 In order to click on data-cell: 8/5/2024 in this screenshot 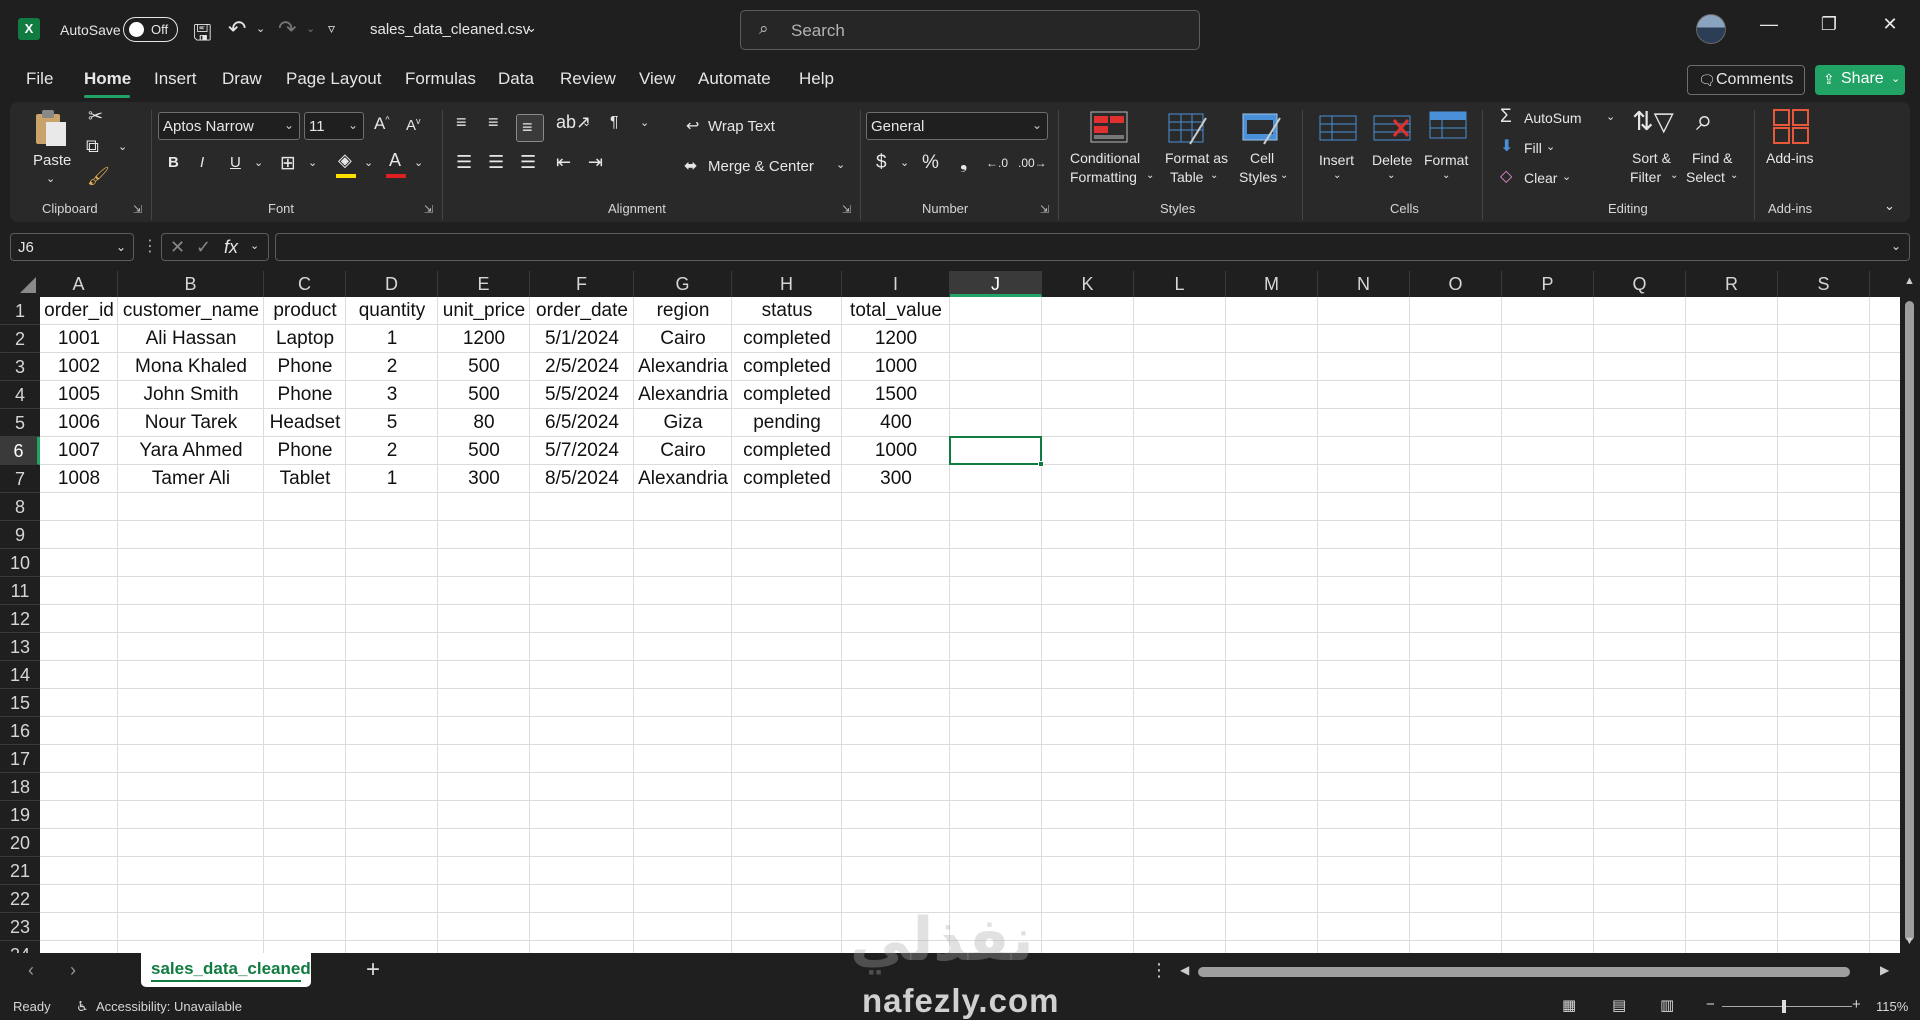, I will do `click(582, 479)`.